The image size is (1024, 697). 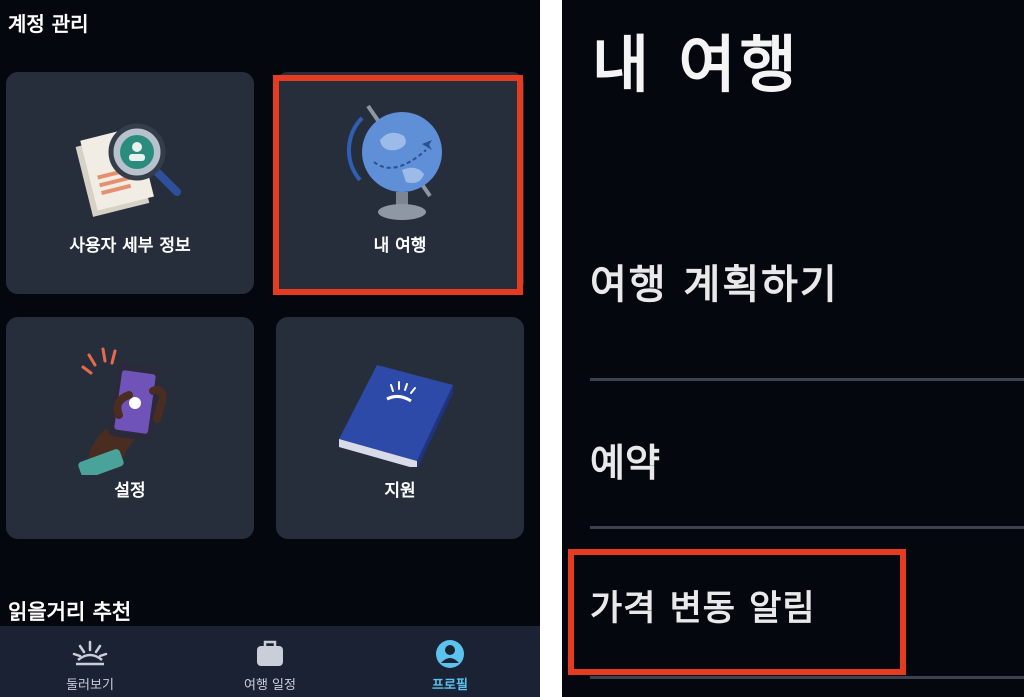 I want to click on my-trips-card: 내 여행, so click(x=400, y=183).